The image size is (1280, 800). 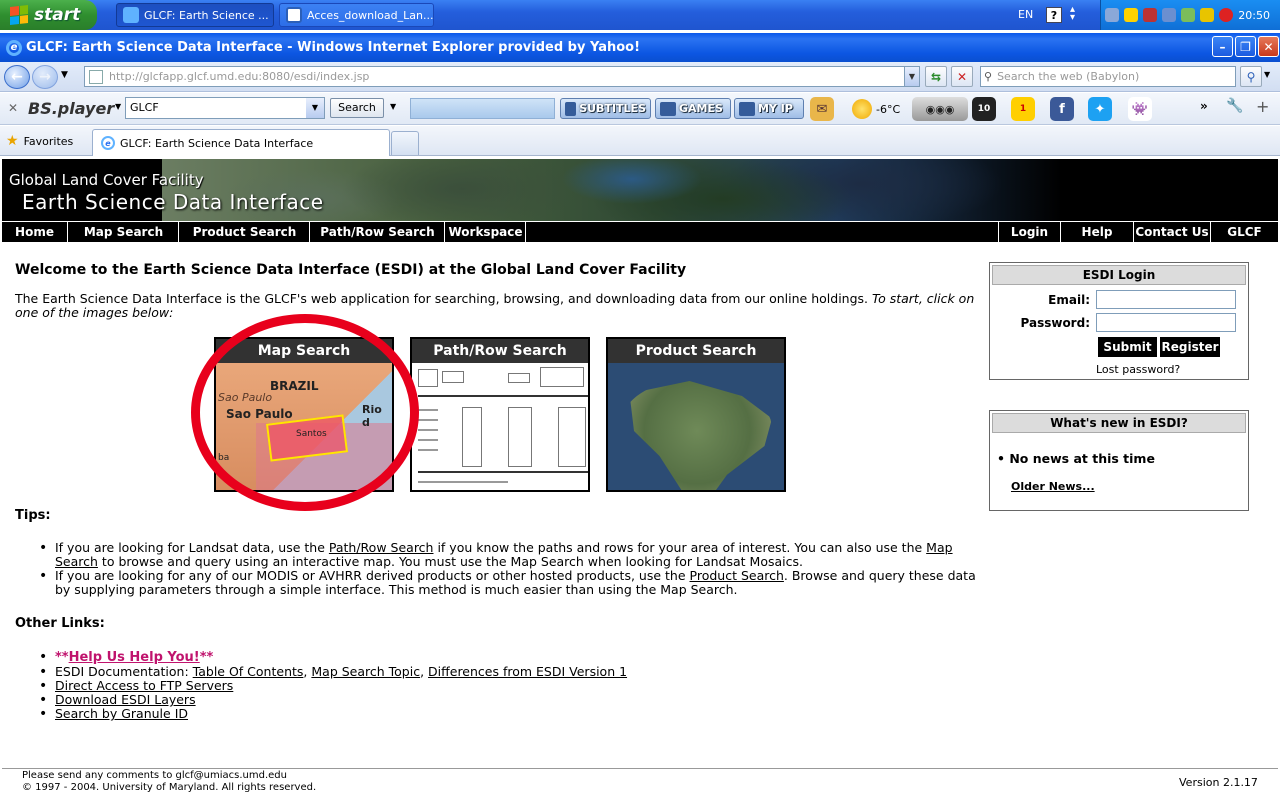 I want to click on nav-home: Home, so click(x=35, y=232).